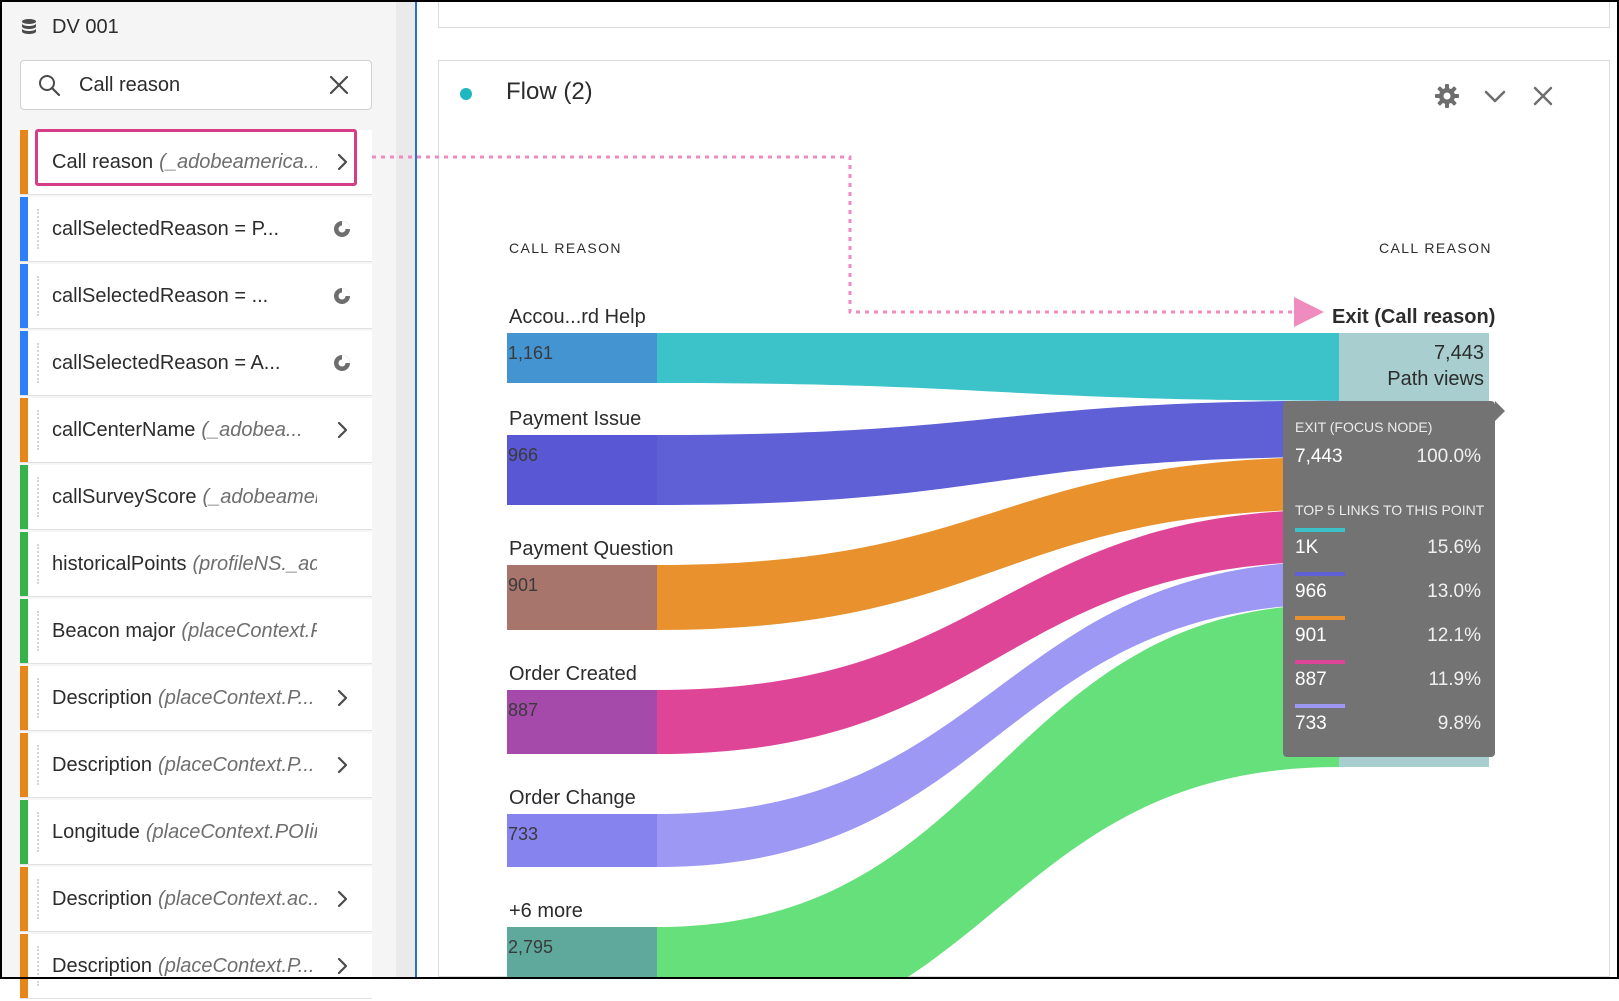 This screenshot has height=1001, width=1619. I want to click on flow-node-label: Payment Question, so click(591, 549).